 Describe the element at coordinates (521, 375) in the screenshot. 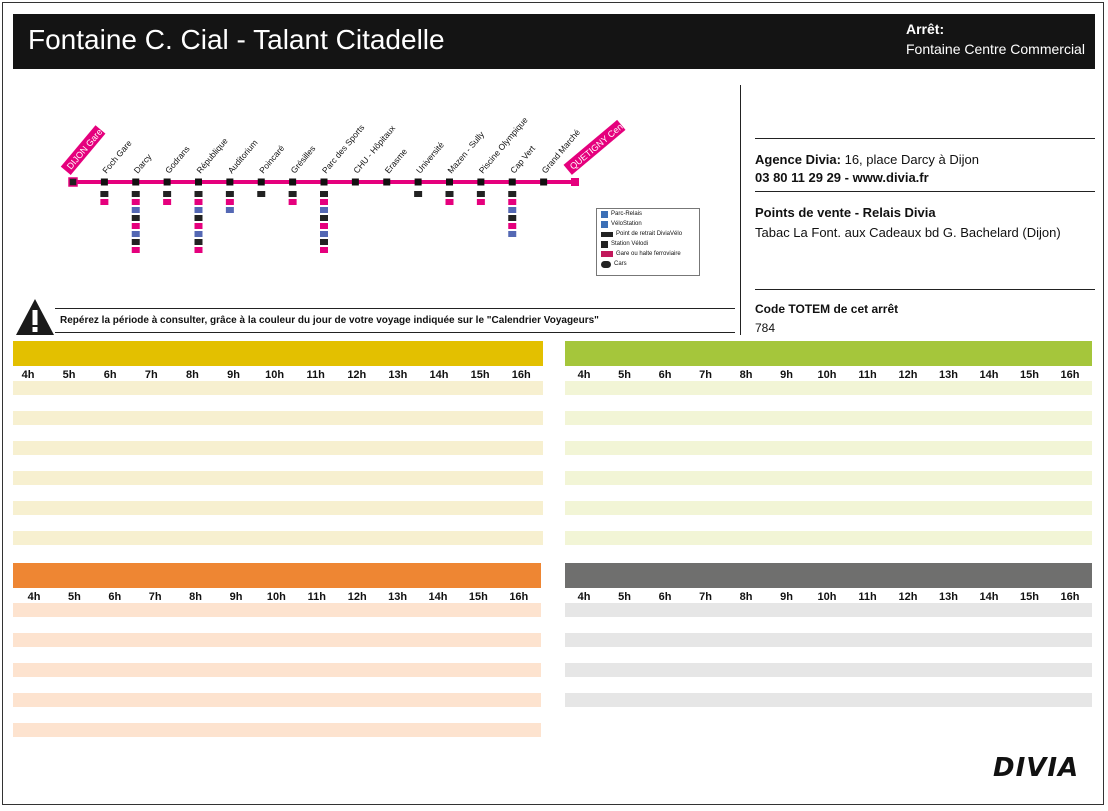

I see `hour-label: 16h` at that location.